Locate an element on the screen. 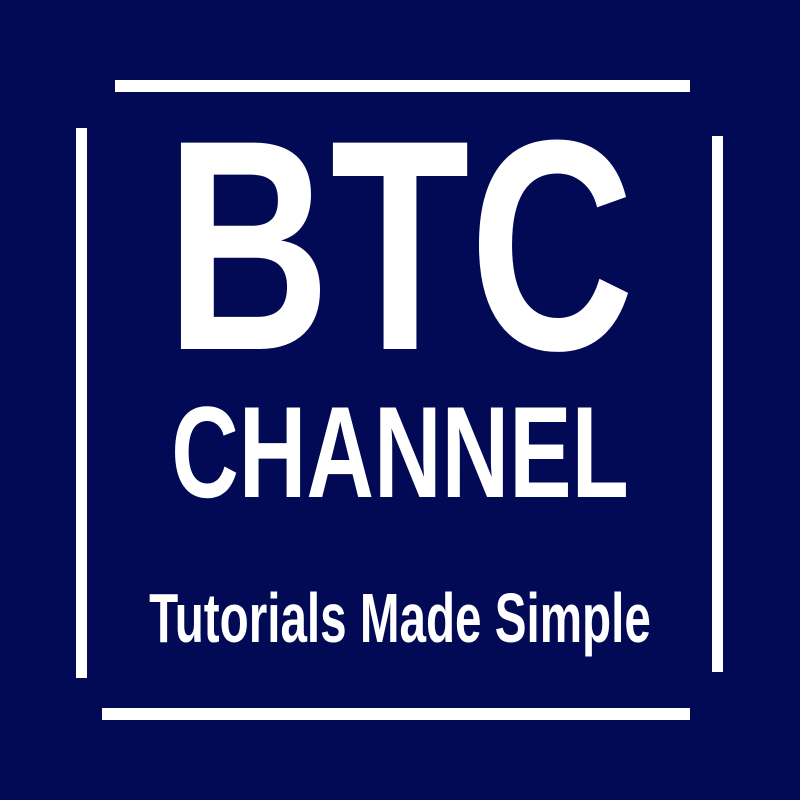 The width and height of the screenshot is (800, 800). frame-line-left is located at coordinates (81, 403).